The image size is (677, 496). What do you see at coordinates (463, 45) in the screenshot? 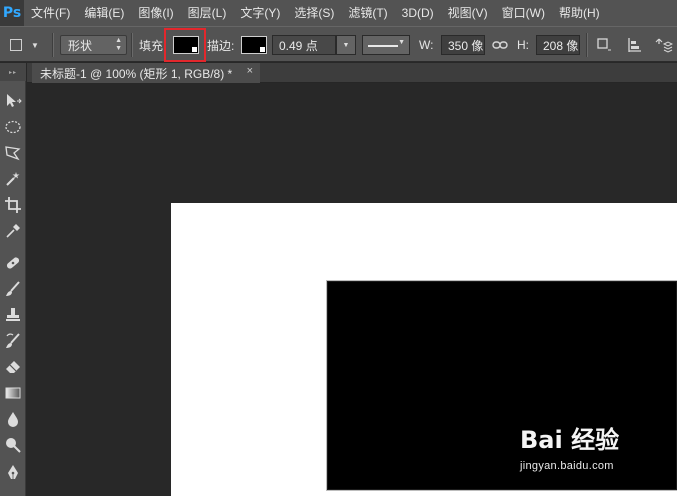
I see `width-input: 350 像素` at bounding box center [463, 45].